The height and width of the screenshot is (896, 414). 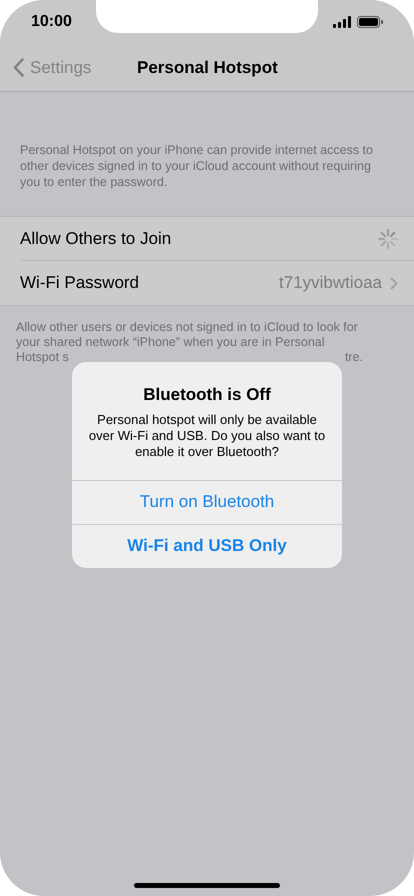 What do you see at coordinates (196, 166) in the screenshot?
I see `header-note: Personal Hotspot on your iPhone can provide internet access to other devices signed in to your iCloud account without requiring you to enter the password.` at bounding box center [196, 166].